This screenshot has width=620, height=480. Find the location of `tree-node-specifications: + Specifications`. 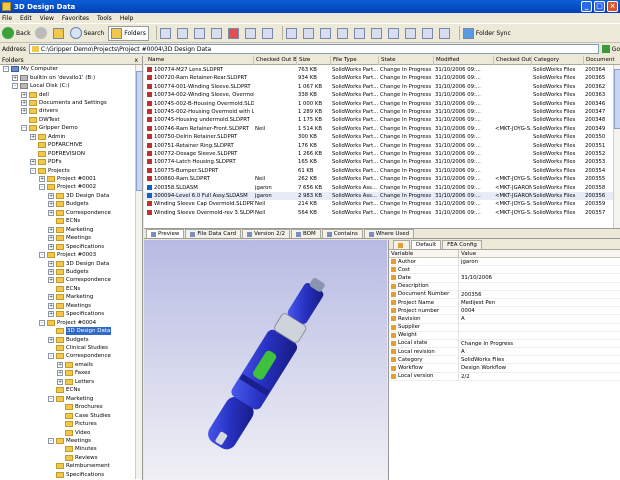

tree-node-specifications: + Specifications is located at coordinates (76, 314).